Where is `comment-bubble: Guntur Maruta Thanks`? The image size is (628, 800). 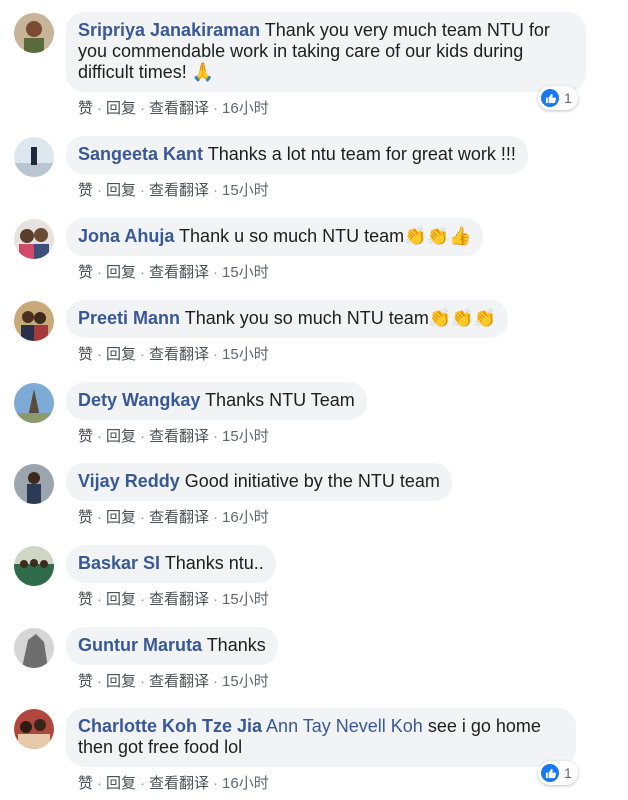 comment-bubble: Guntur Maruta Thanks is located at coordinates (172, 646).